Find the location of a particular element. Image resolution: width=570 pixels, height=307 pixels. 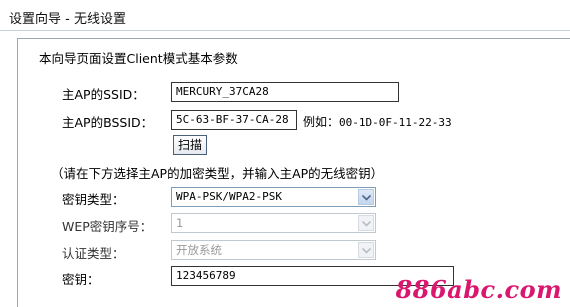

title-bar: 设置向导 - 无线设置 is located at coordinates (285, 15).